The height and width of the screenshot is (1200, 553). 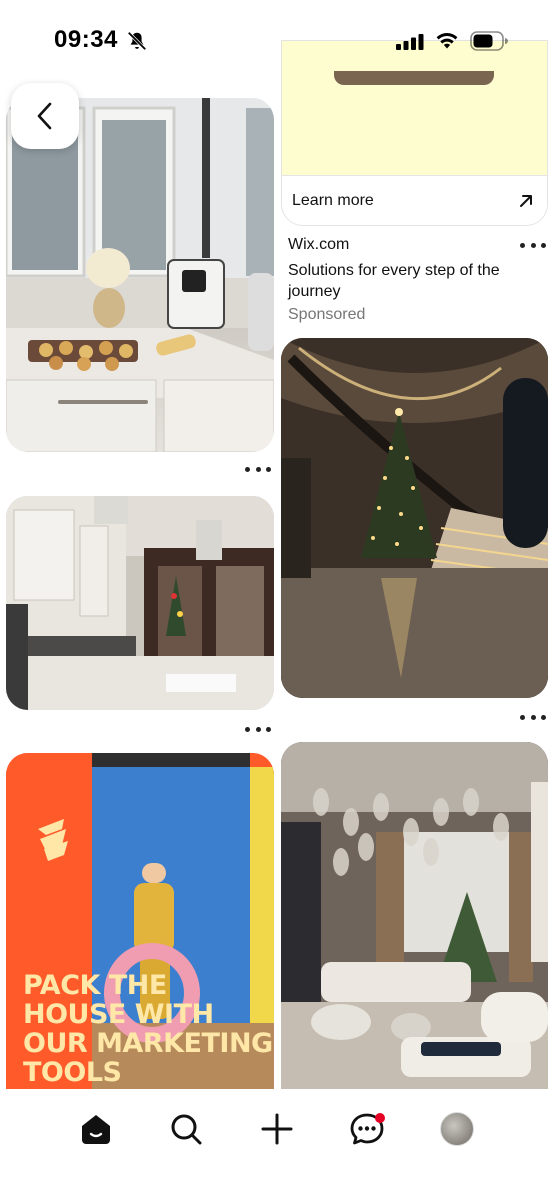 I want to click on learn-more-label: Learn more, so click(x=333, y=200).